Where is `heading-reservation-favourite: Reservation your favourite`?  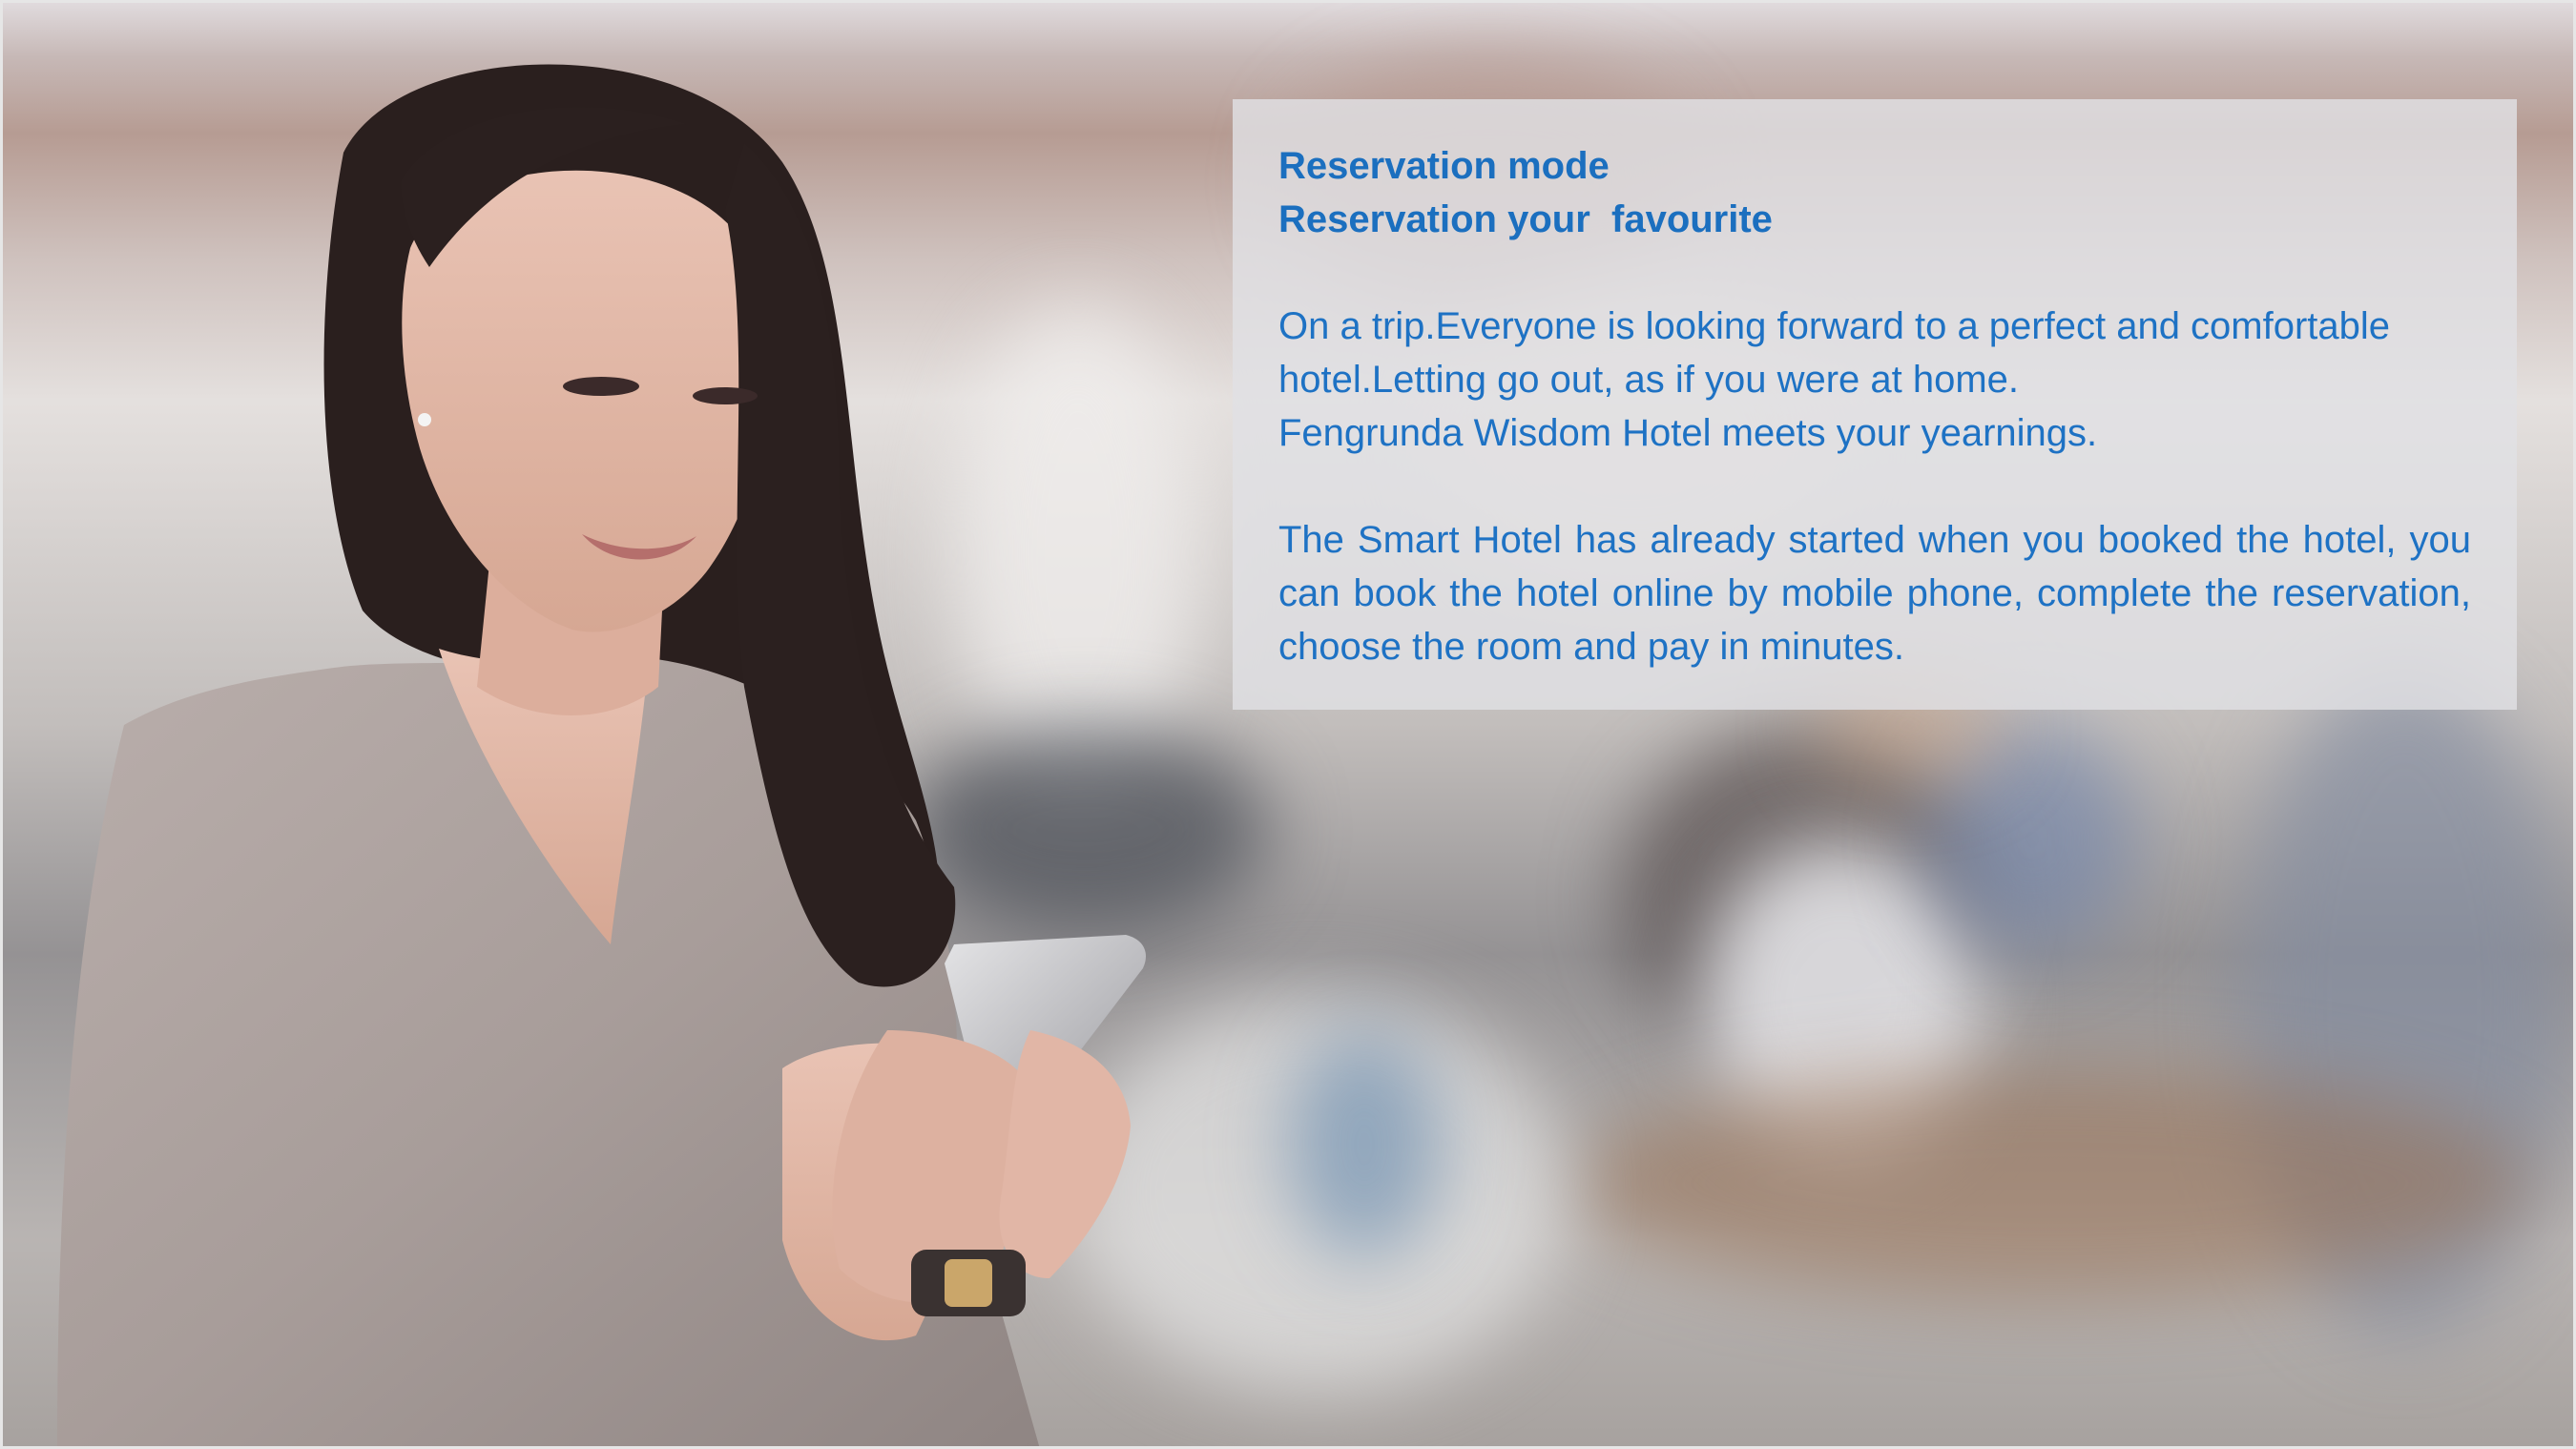
heading-reservation-favourite: Reservation your favourite is located at coordinates (1525, 219).